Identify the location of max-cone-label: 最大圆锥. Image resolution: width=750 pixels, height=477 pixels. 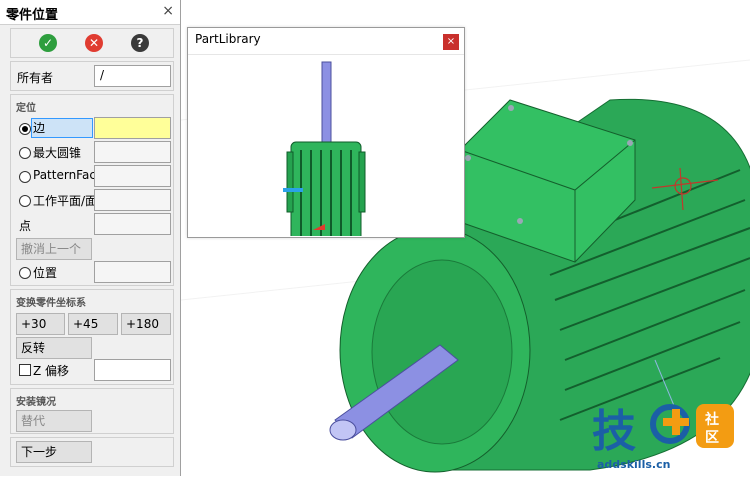
(57, 152).